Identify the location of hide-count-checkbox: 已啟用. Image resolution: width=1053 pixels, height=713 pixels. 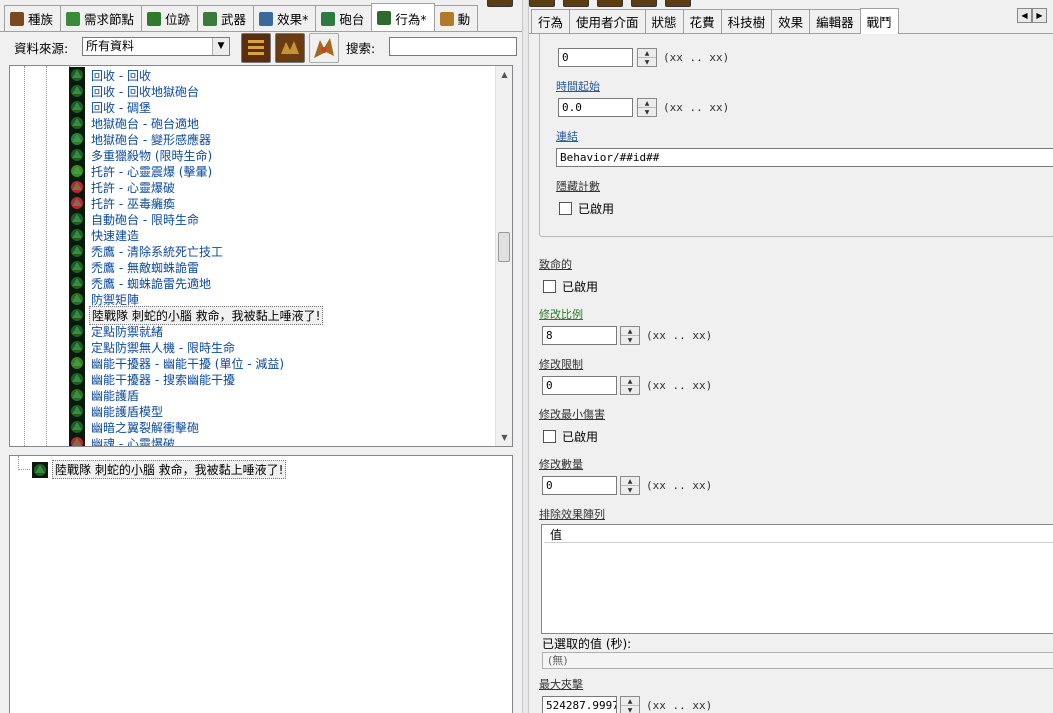
(586, 208).